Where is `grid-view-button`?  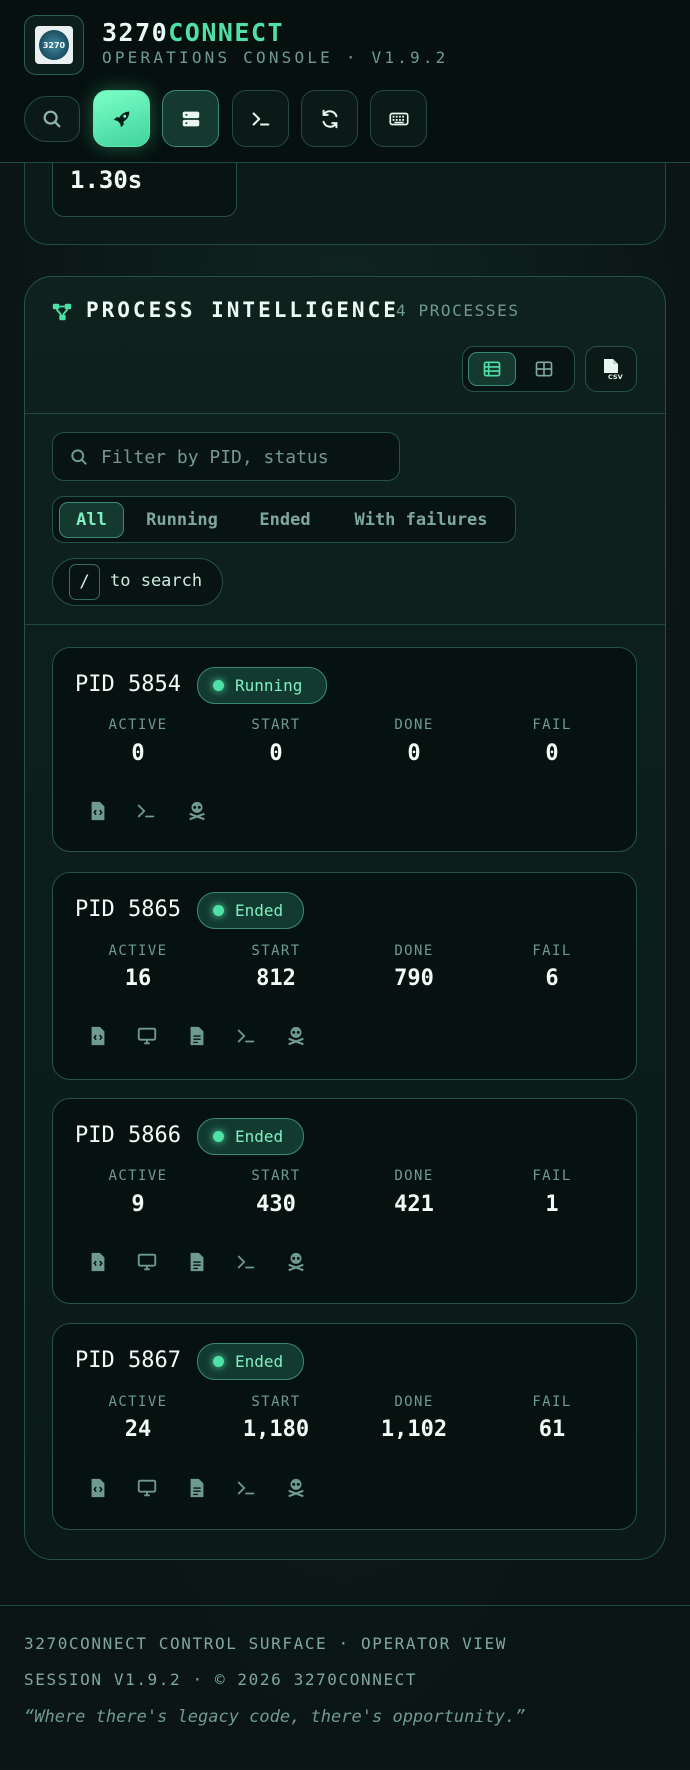
grid-view-button is located at coordinates (544, 369).